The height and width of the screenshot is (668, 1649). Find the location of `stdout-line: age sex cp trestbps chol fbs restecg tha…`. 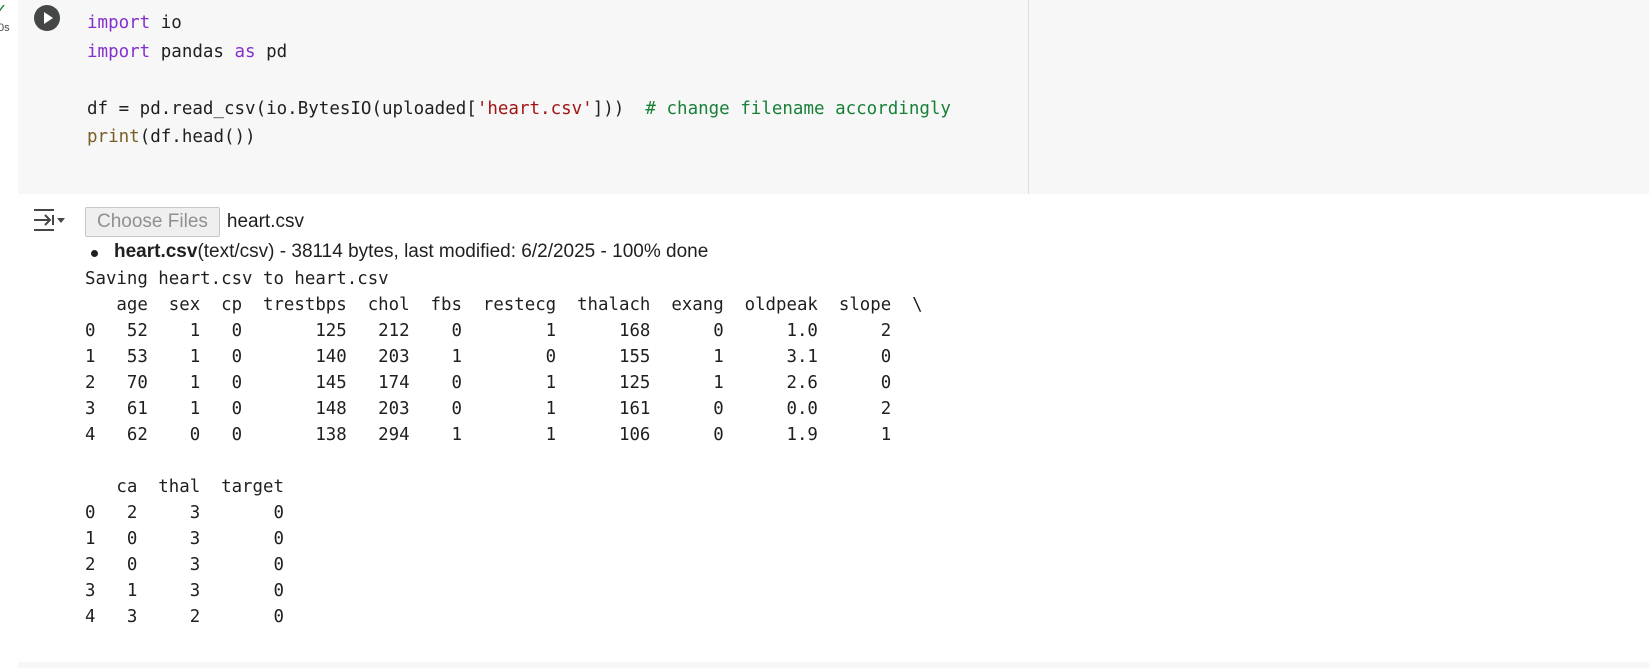

stdout-line: age sex cp trestbps chol fbs restecg tha… is located at coordinates (504, 305).